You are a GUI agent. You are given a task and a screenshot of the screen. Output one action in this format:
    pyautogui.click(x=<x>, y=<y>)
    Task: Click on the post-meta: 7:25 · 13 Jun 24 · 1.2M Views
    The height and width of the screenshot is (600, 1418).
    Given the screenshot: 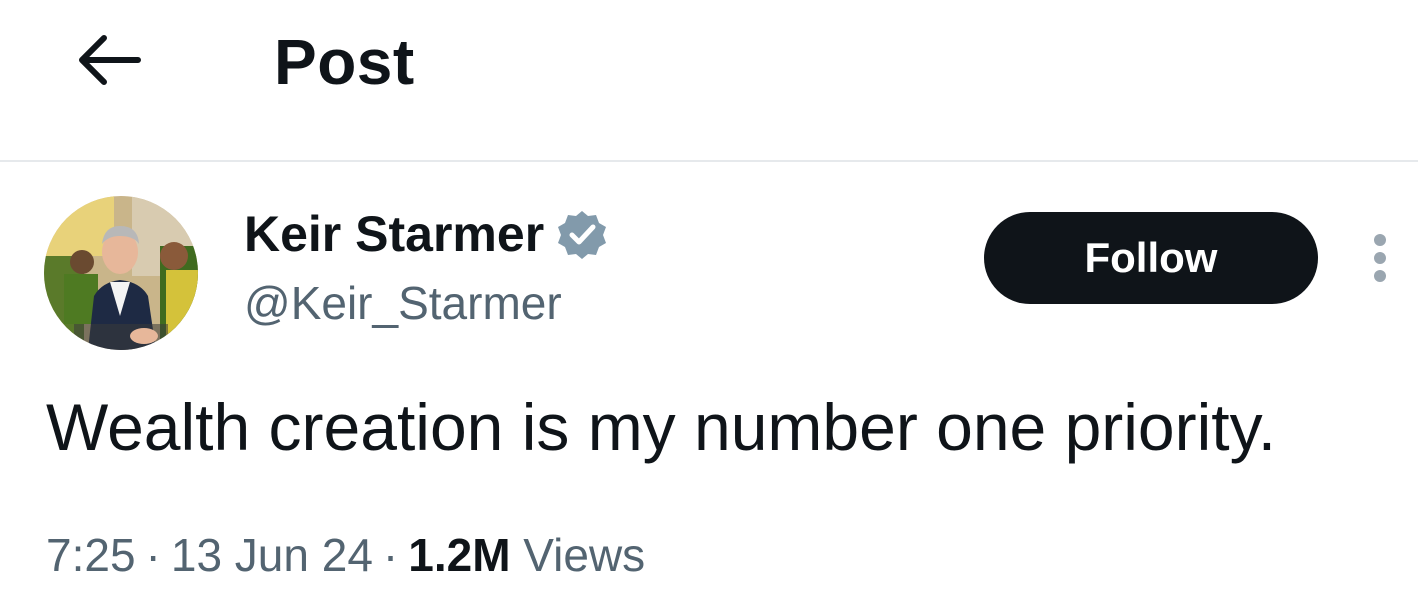 What is the action you would take?
    pyautogui.click(x=345, y=555)
    